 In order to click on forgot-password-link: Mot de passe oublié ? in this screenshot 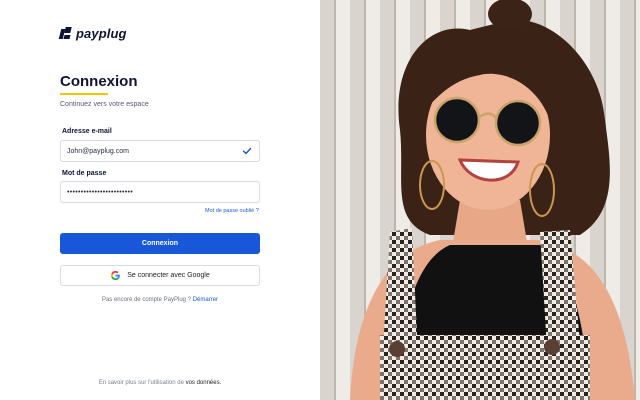, I will do `click(232, 211)`.